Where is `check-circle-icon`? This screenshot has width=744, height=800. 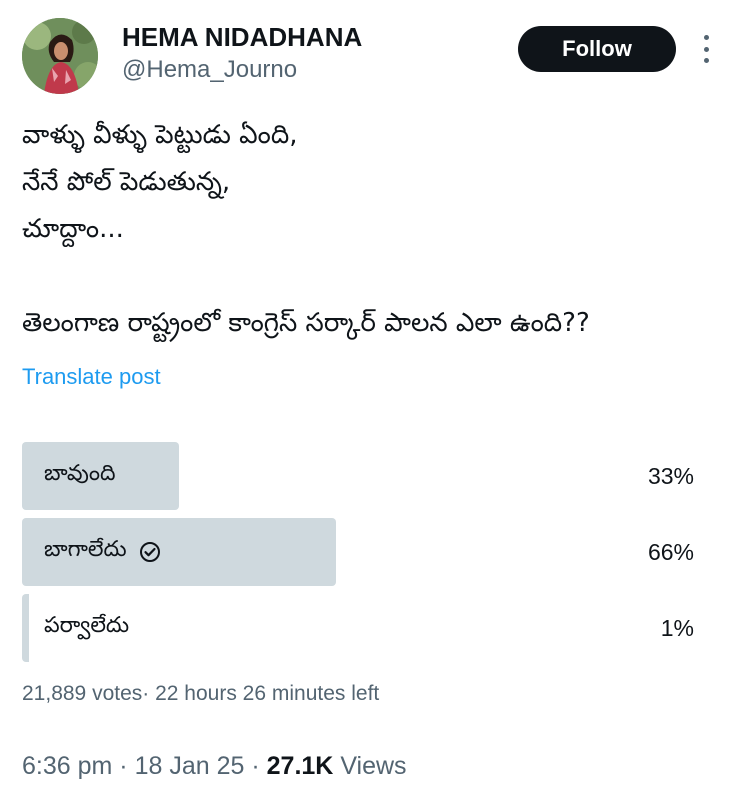 check-circle-icon is located at coordinates (149, 552).